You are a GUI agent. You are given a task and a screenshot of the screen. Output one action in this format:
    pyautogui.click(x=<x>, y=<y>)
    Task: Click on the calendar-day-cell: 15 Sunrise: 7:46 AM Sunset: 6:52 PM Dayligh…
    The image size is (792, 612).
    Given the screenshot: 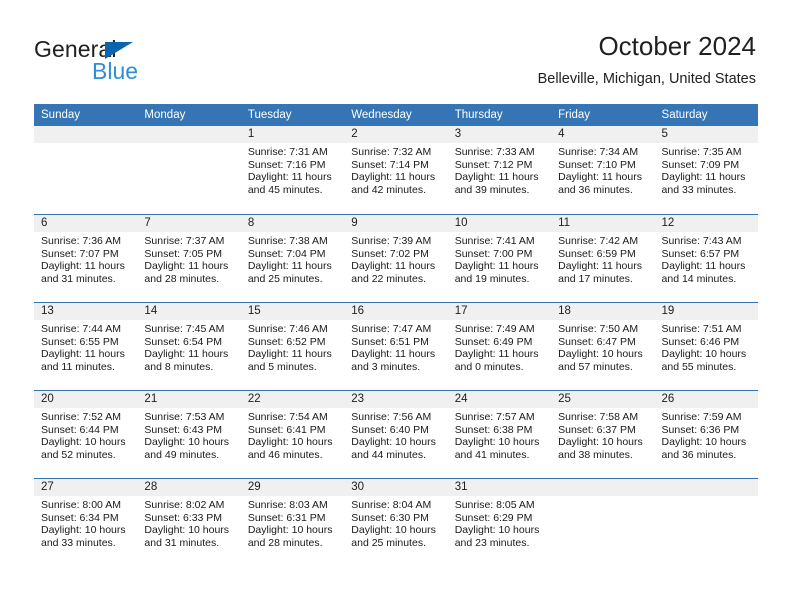 What is the action you would take?
    pyautogui.click(x=292, y=346)
    